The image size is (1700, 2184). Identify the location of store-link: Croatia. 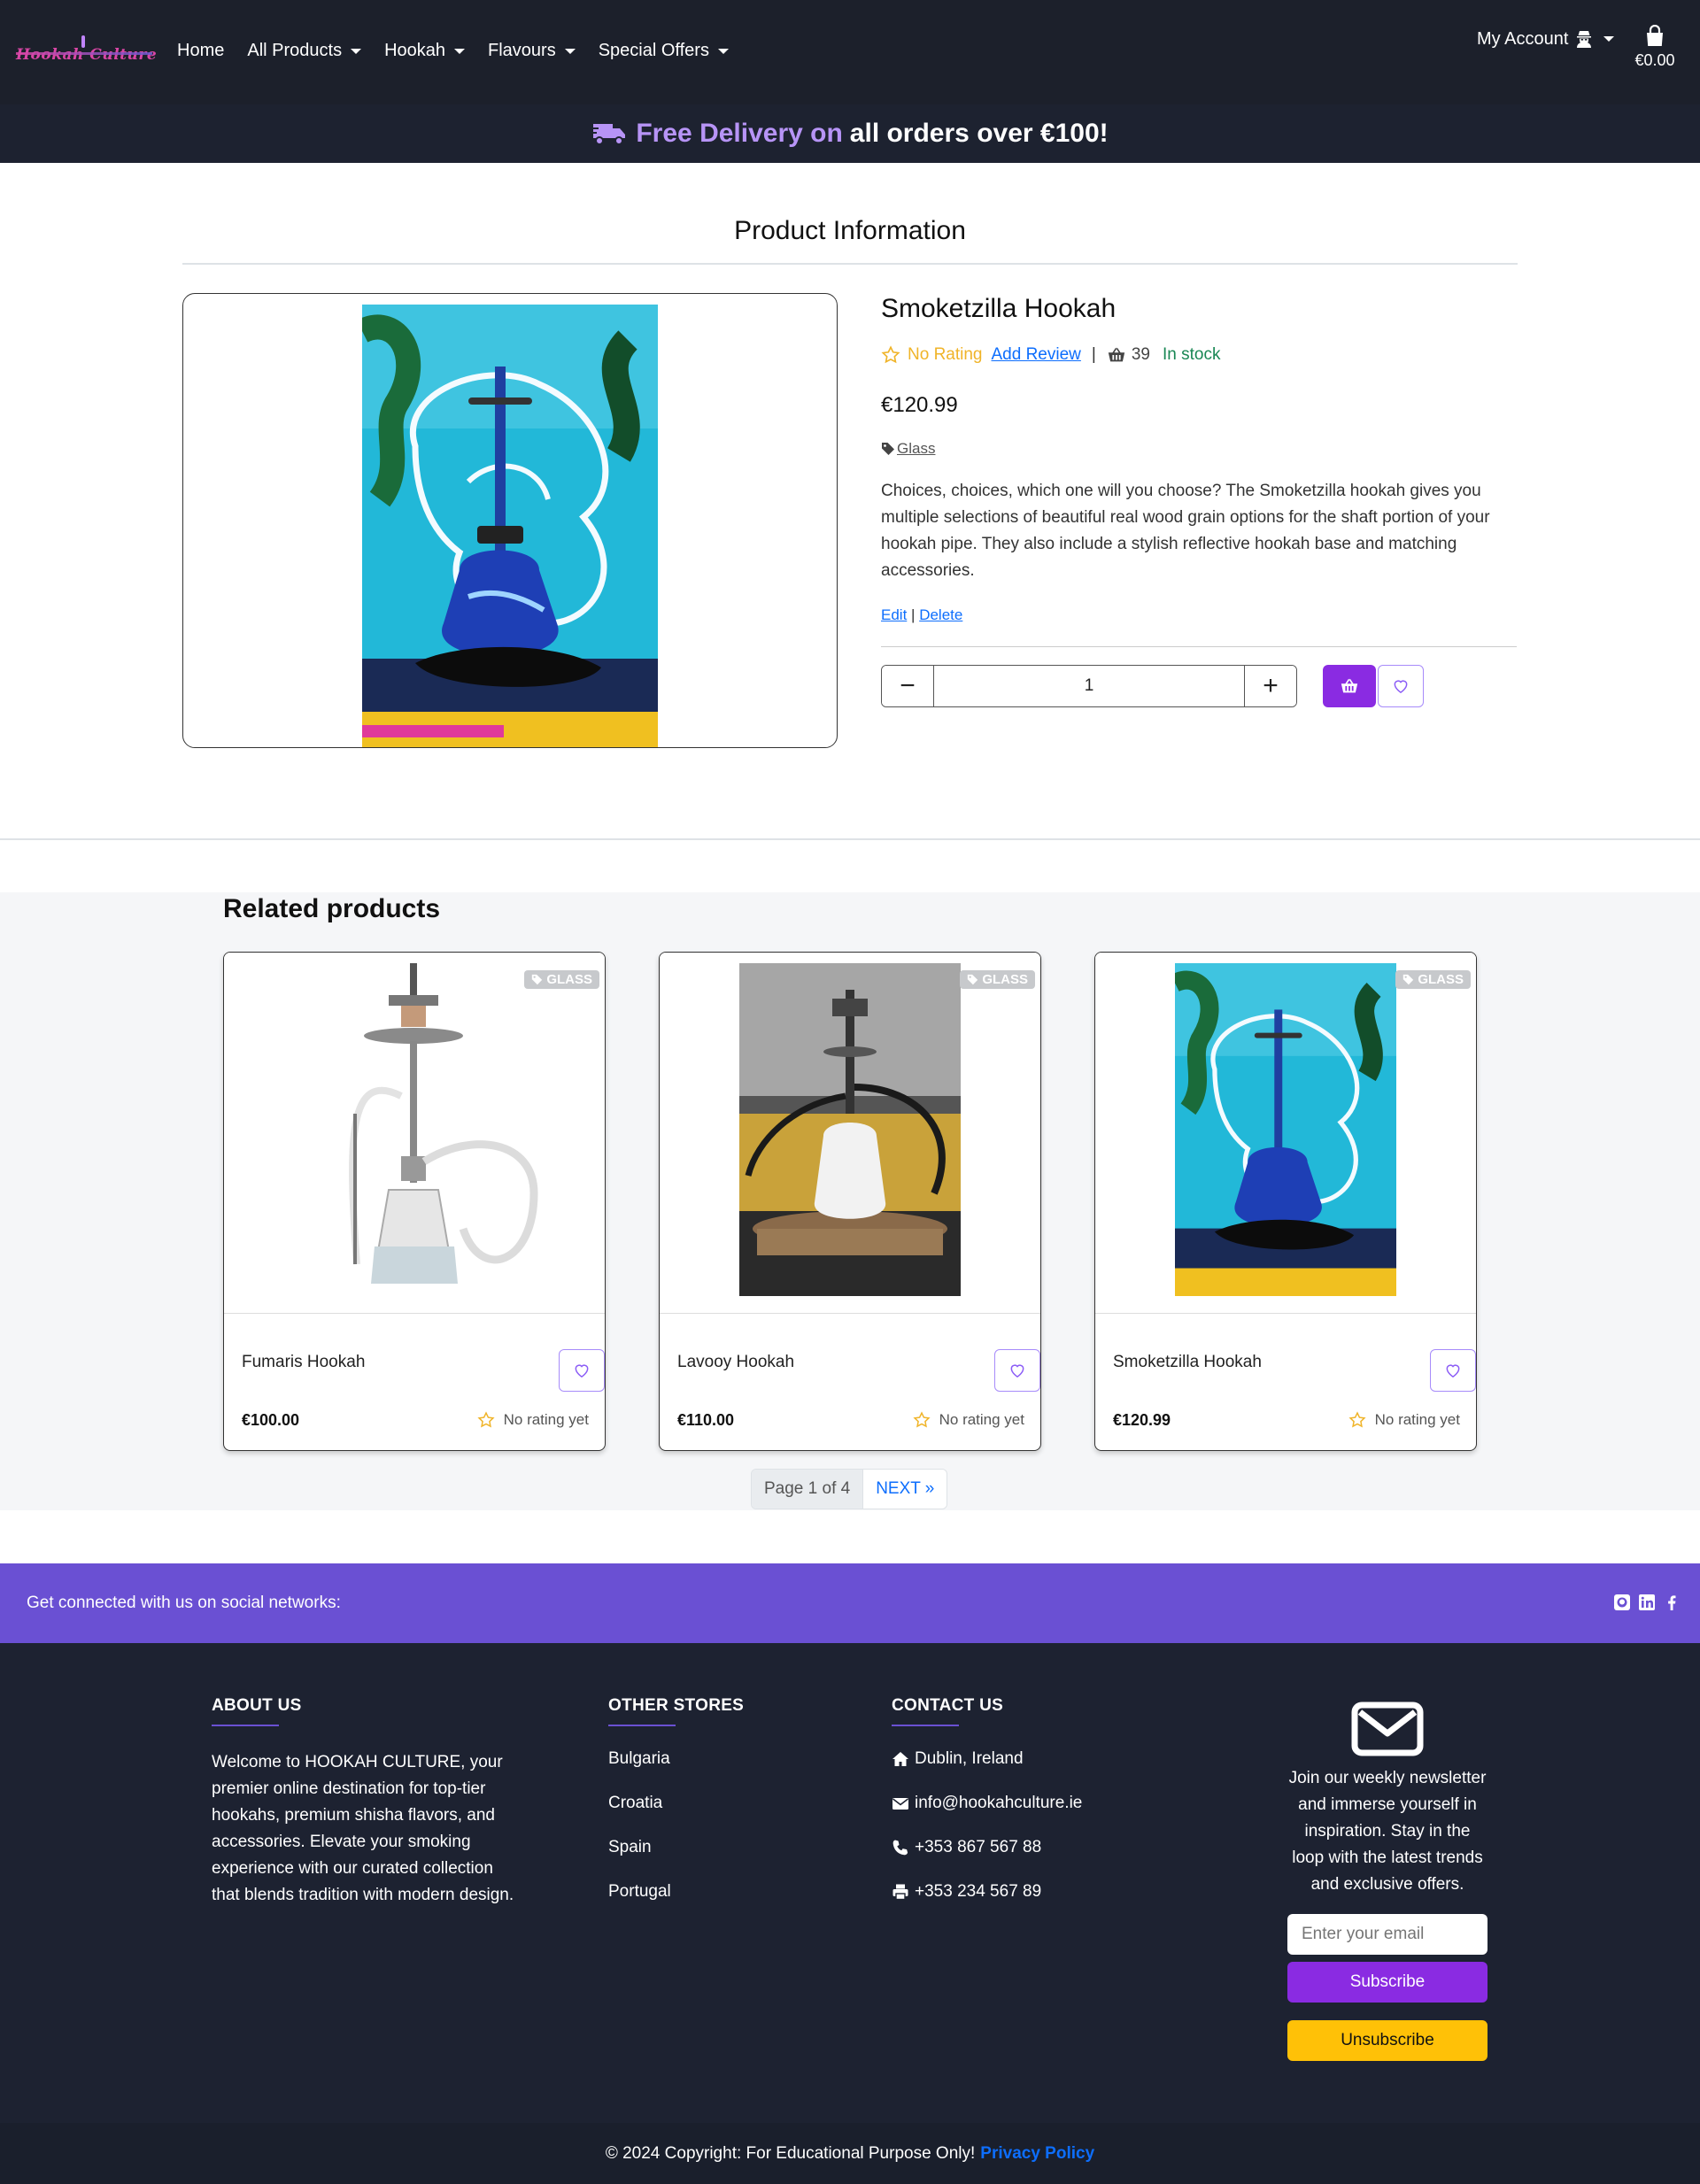
(676, 1803).